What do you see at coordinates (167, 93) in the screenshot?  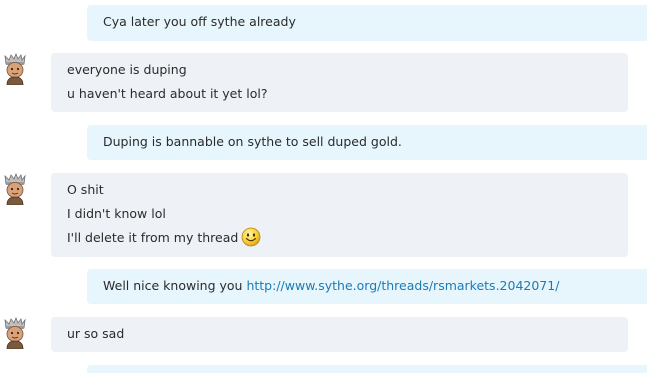 I see `message-text: u haven't heard about it yet lol?` at bounding box center [167, 93].